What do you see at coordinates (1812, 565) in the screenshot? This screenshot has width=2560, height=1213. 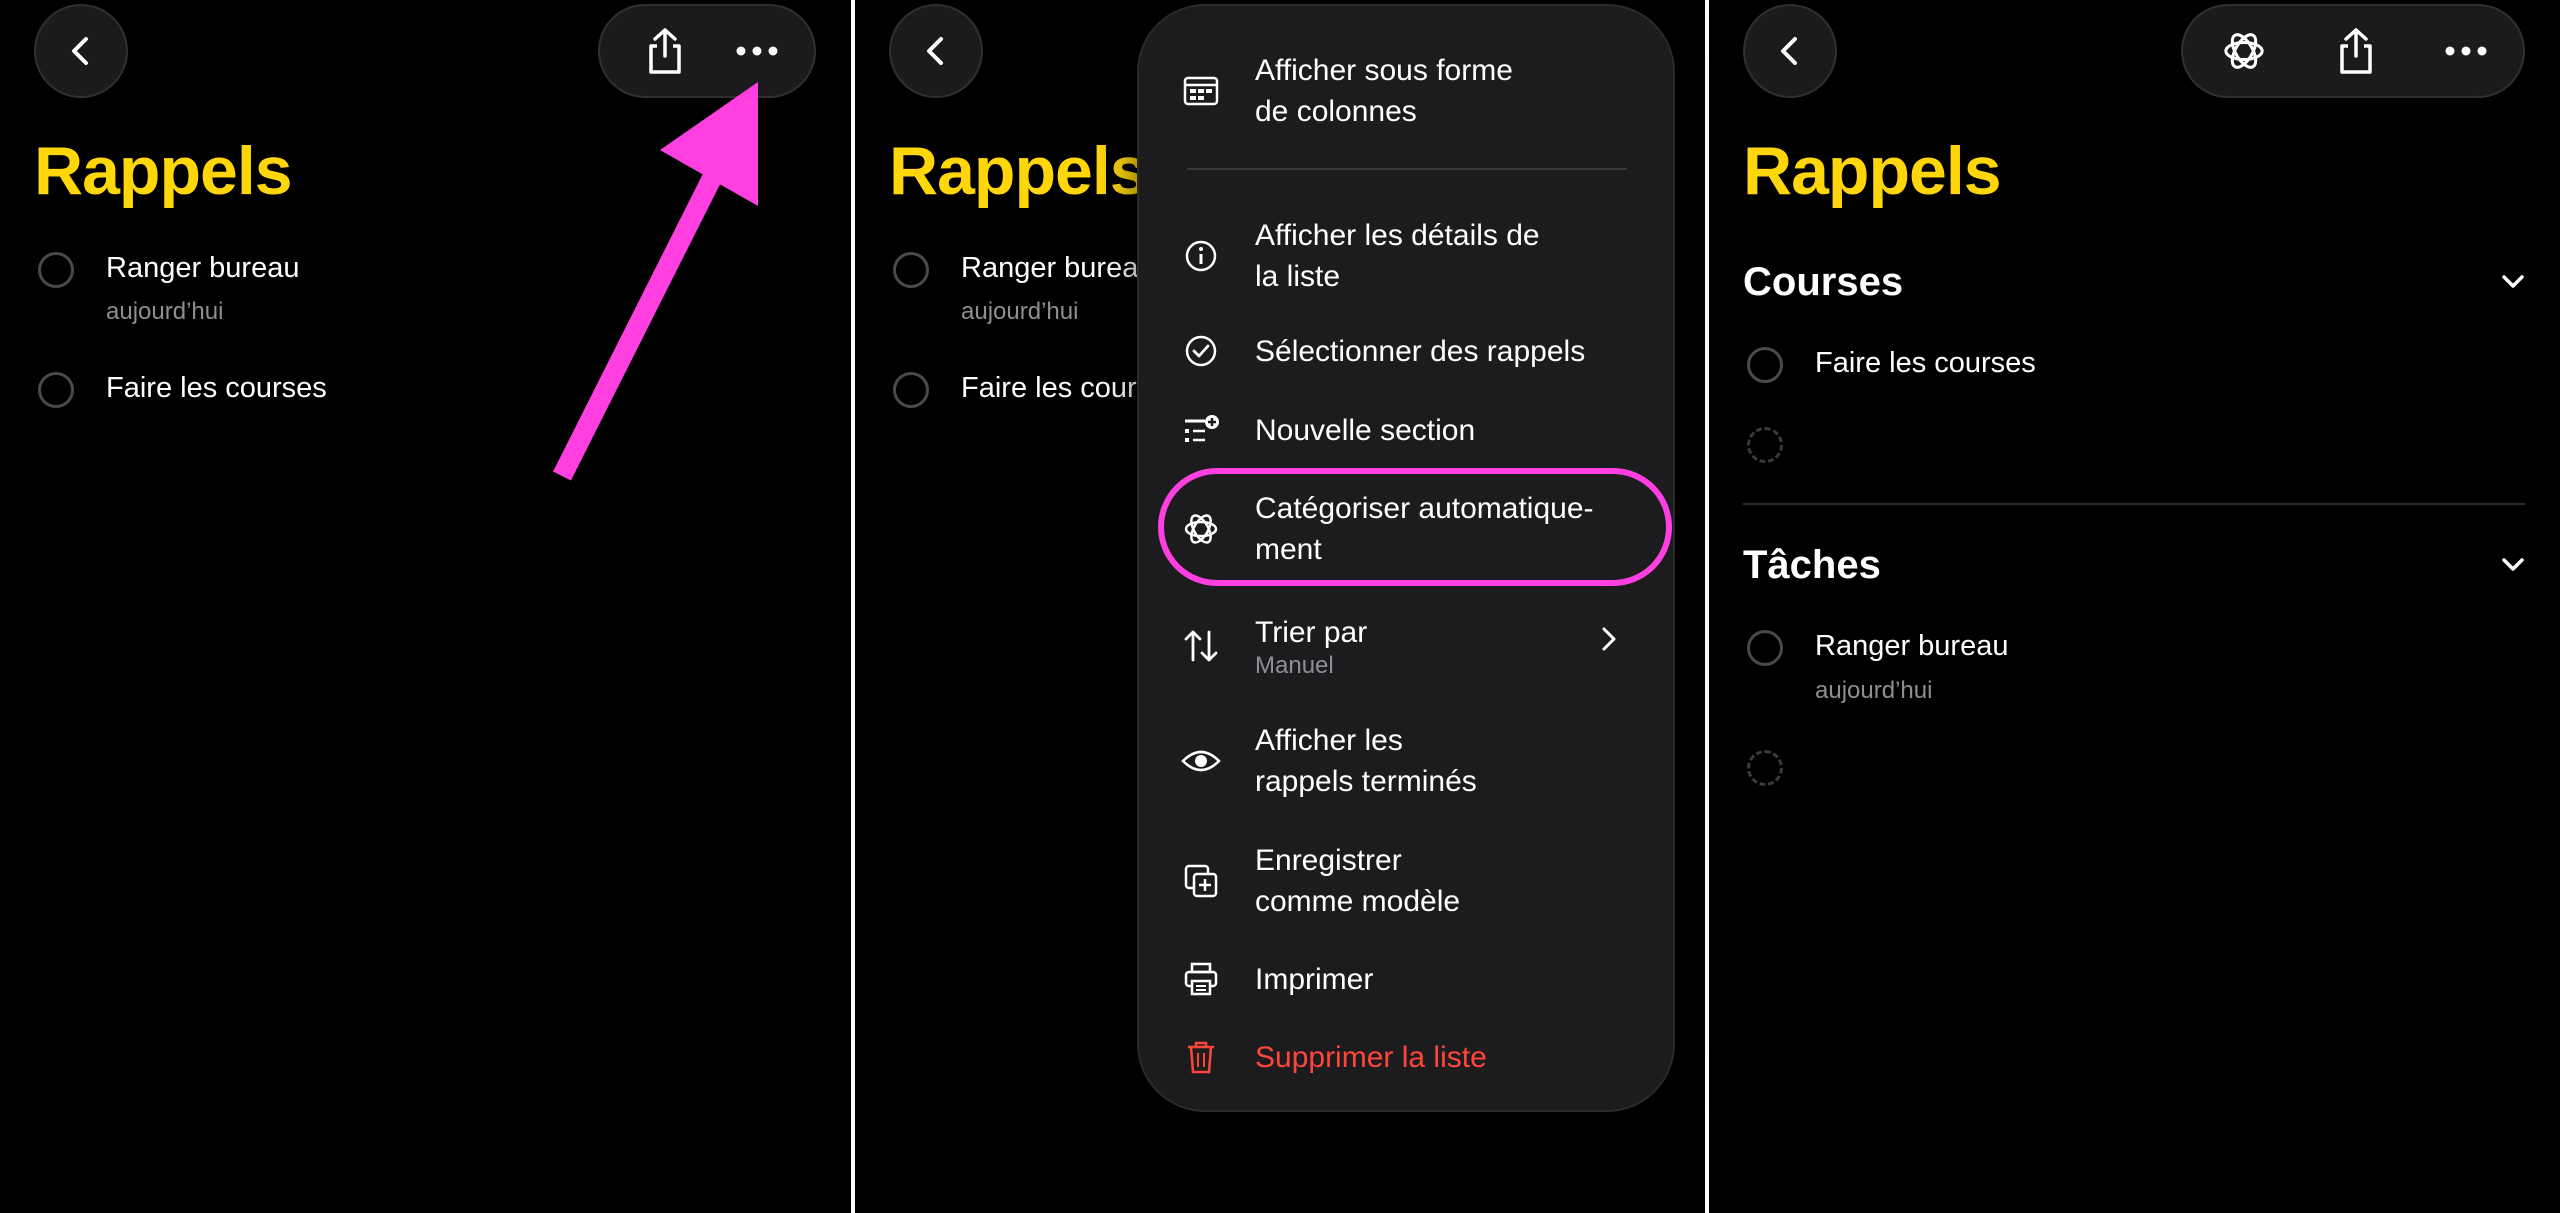 I see `section-title: Tâches` at bounding box center [1812, 565].